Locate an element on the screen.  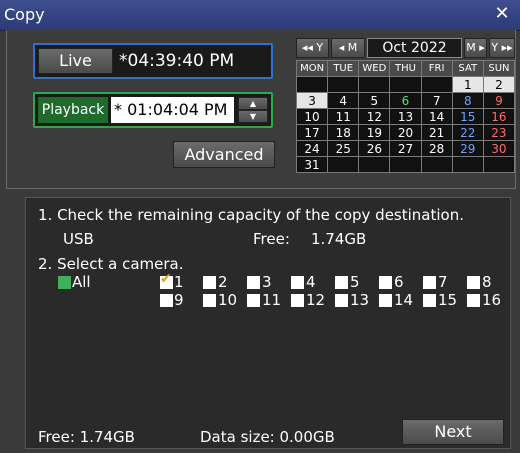
day-header: MON is located at coordinates (312, 68).